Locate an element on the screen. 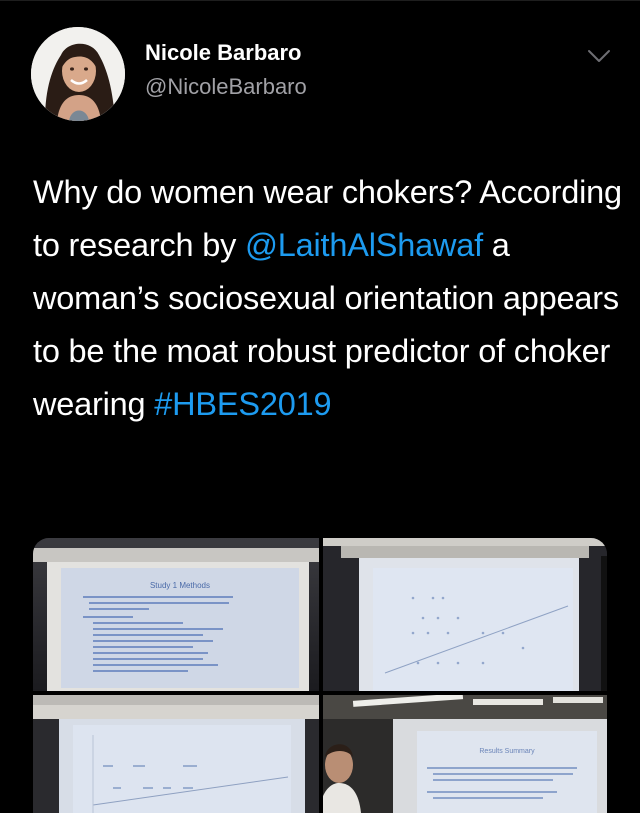 Image resolution: width=640 pixels, height=813 pixels. hashtag-link: #HBES2019 is located at coordinates (242, 404).